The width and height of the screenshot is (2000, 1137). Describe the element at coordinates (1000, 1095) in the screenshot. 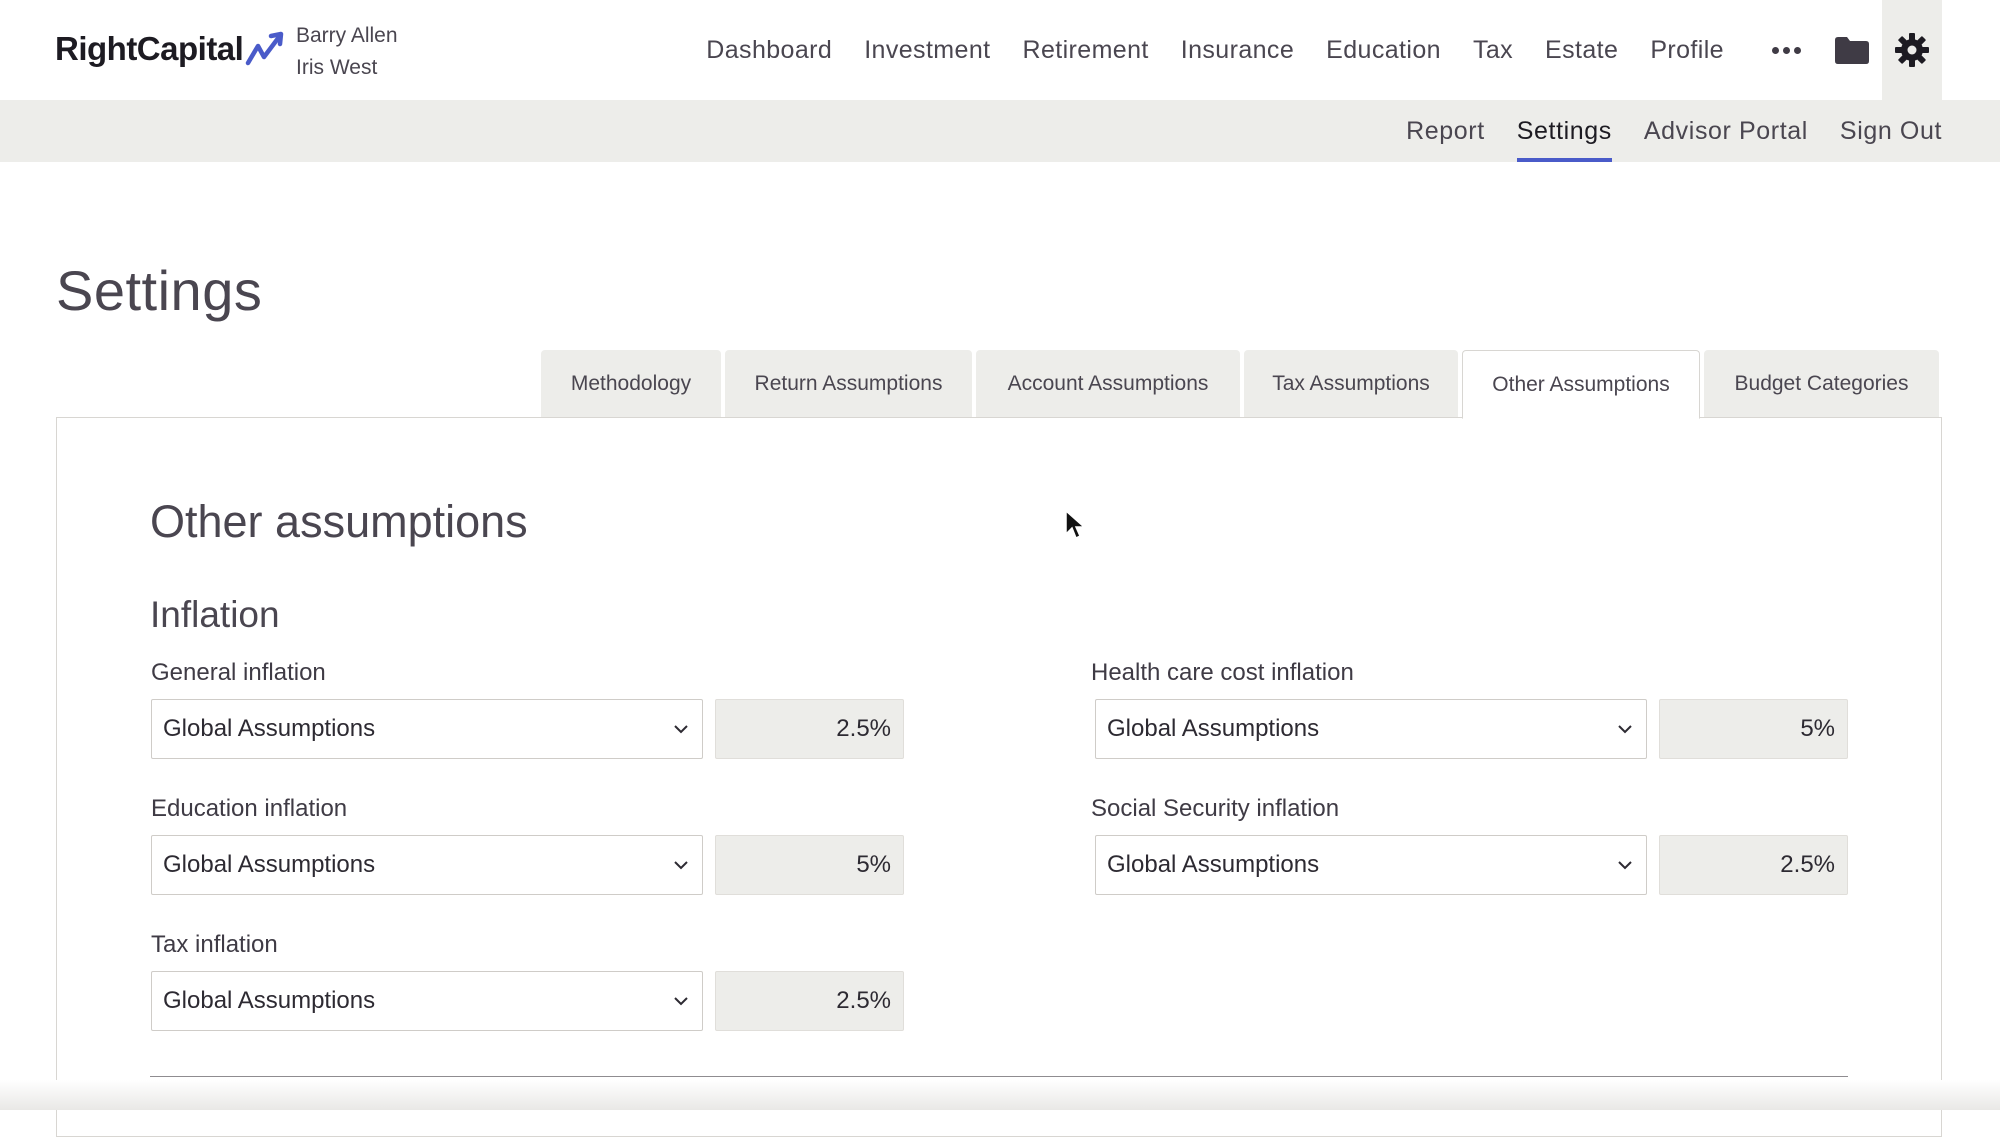

I see `bottom-fade` at that location.